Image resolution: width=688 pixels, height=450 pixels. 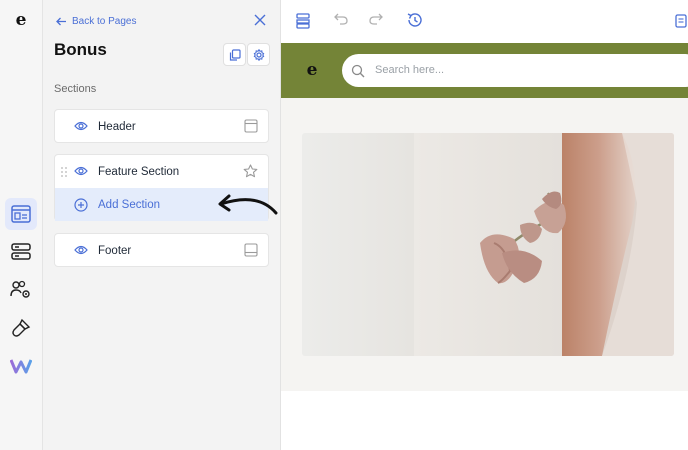 I want to click on site-header: e, so click(x=484, y=70).